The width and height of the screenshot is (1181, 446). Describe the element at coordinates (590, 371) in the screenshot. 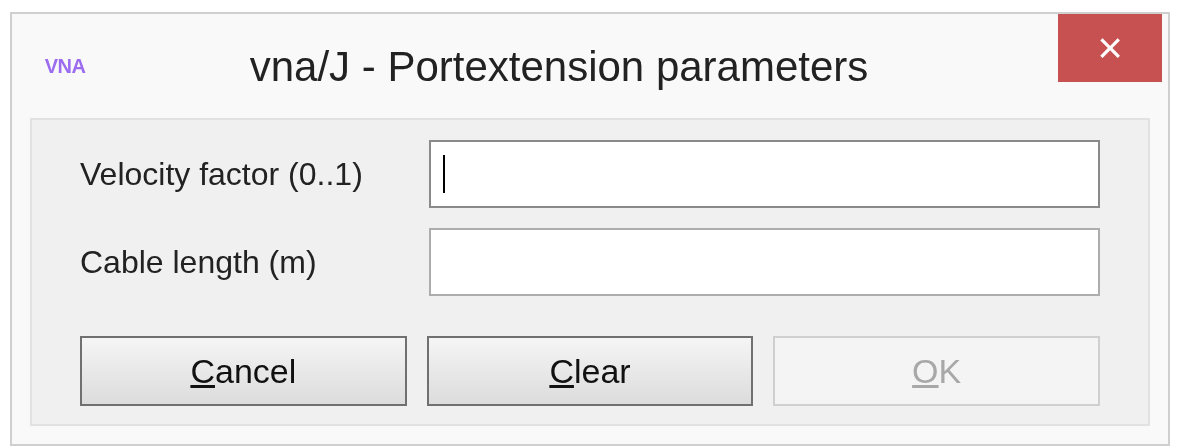

I see `dialog-button: Clear` at that location.